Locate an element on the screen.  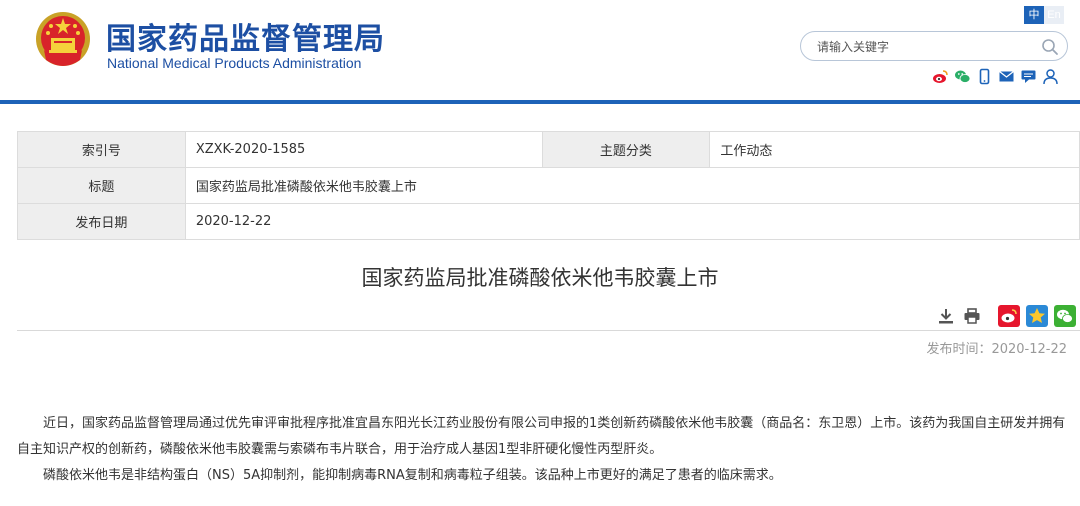
search-box is located at coordinates (934, 46).